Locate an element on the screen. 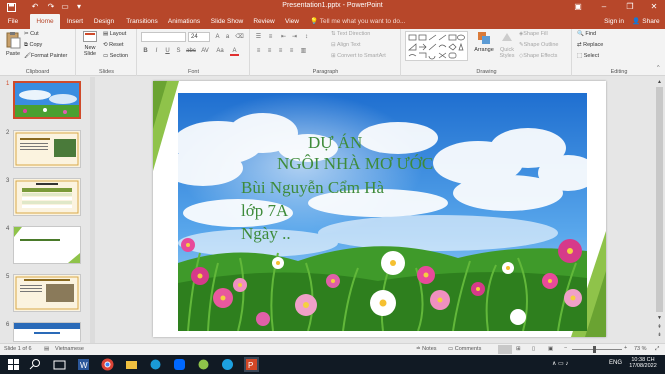 This screenshot has width=665, height=374. strikethrough-button: abc is located at coordinates (191, 51).